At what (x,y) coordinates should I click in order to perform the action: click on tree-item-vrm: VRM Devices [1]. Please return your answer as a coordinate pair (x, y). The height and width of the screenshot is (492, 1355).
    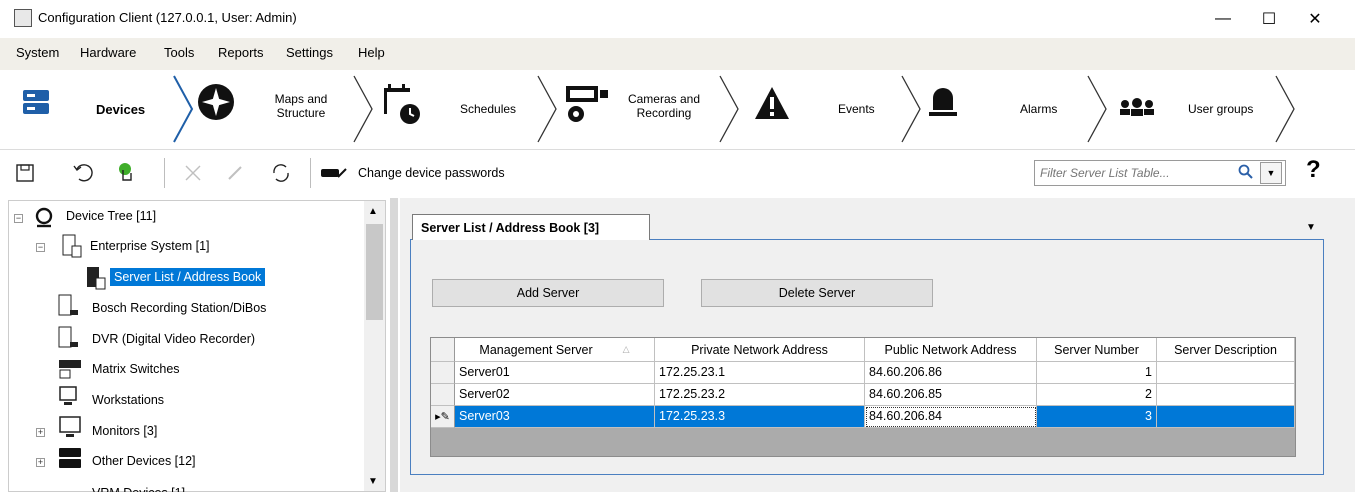
    Looking at the image, I should click on (138, 488).